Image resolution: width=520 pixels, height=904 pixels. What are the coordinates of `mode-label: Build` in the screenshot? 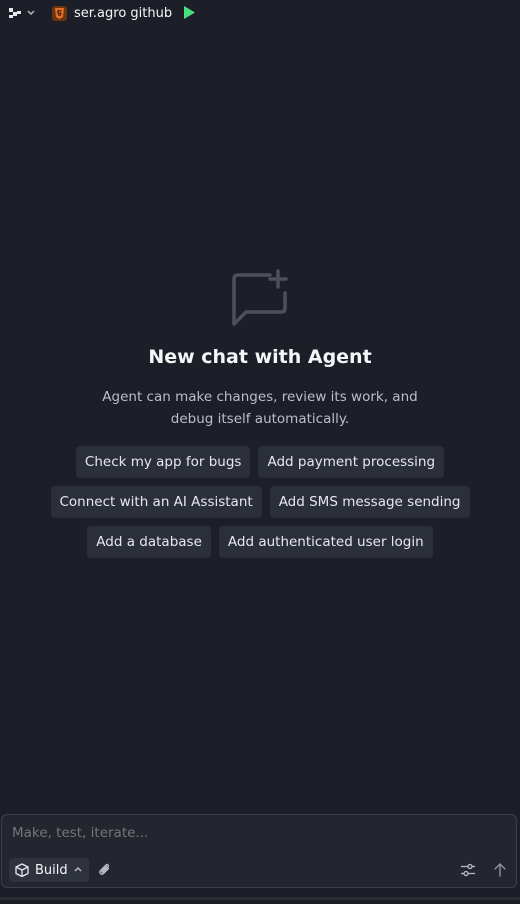 It's located at (51, 870).